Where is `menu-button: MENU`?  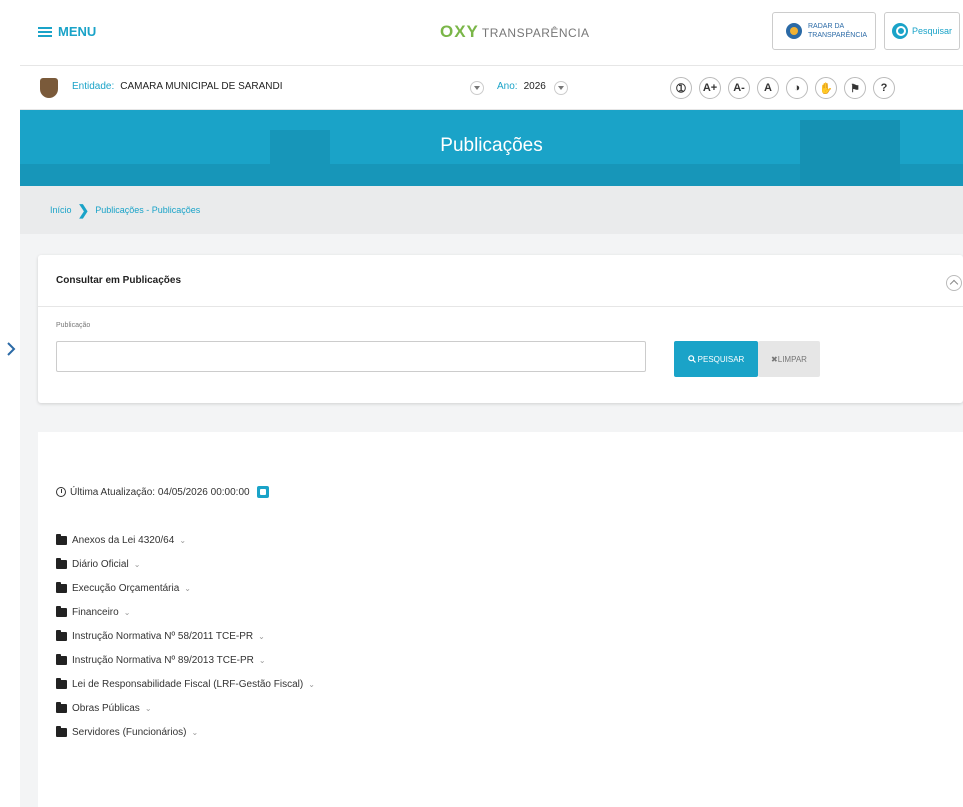
menu-button: MENU is located at coordinates (67, 31).